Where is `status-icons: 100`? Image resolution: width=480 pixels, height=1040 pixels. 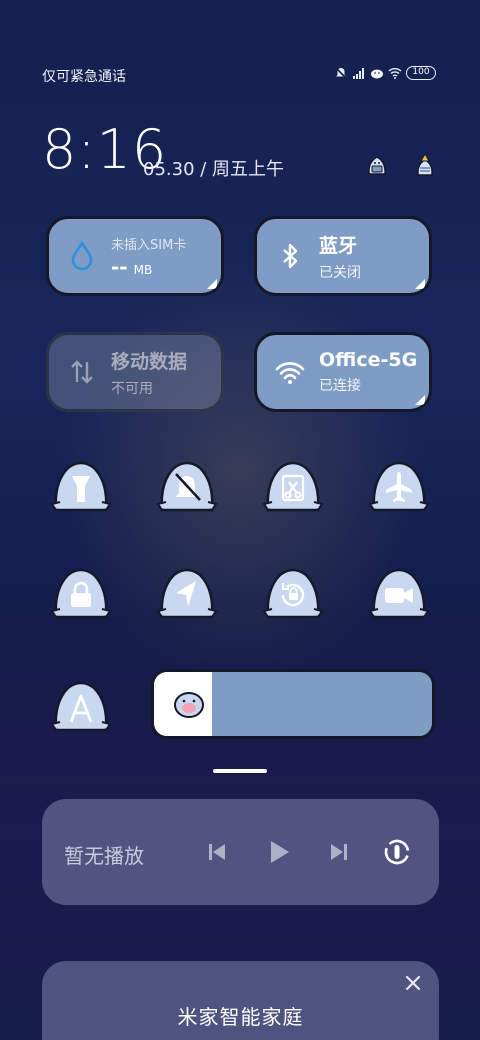 status-icons: 100 is located at coordinates (385, 73).